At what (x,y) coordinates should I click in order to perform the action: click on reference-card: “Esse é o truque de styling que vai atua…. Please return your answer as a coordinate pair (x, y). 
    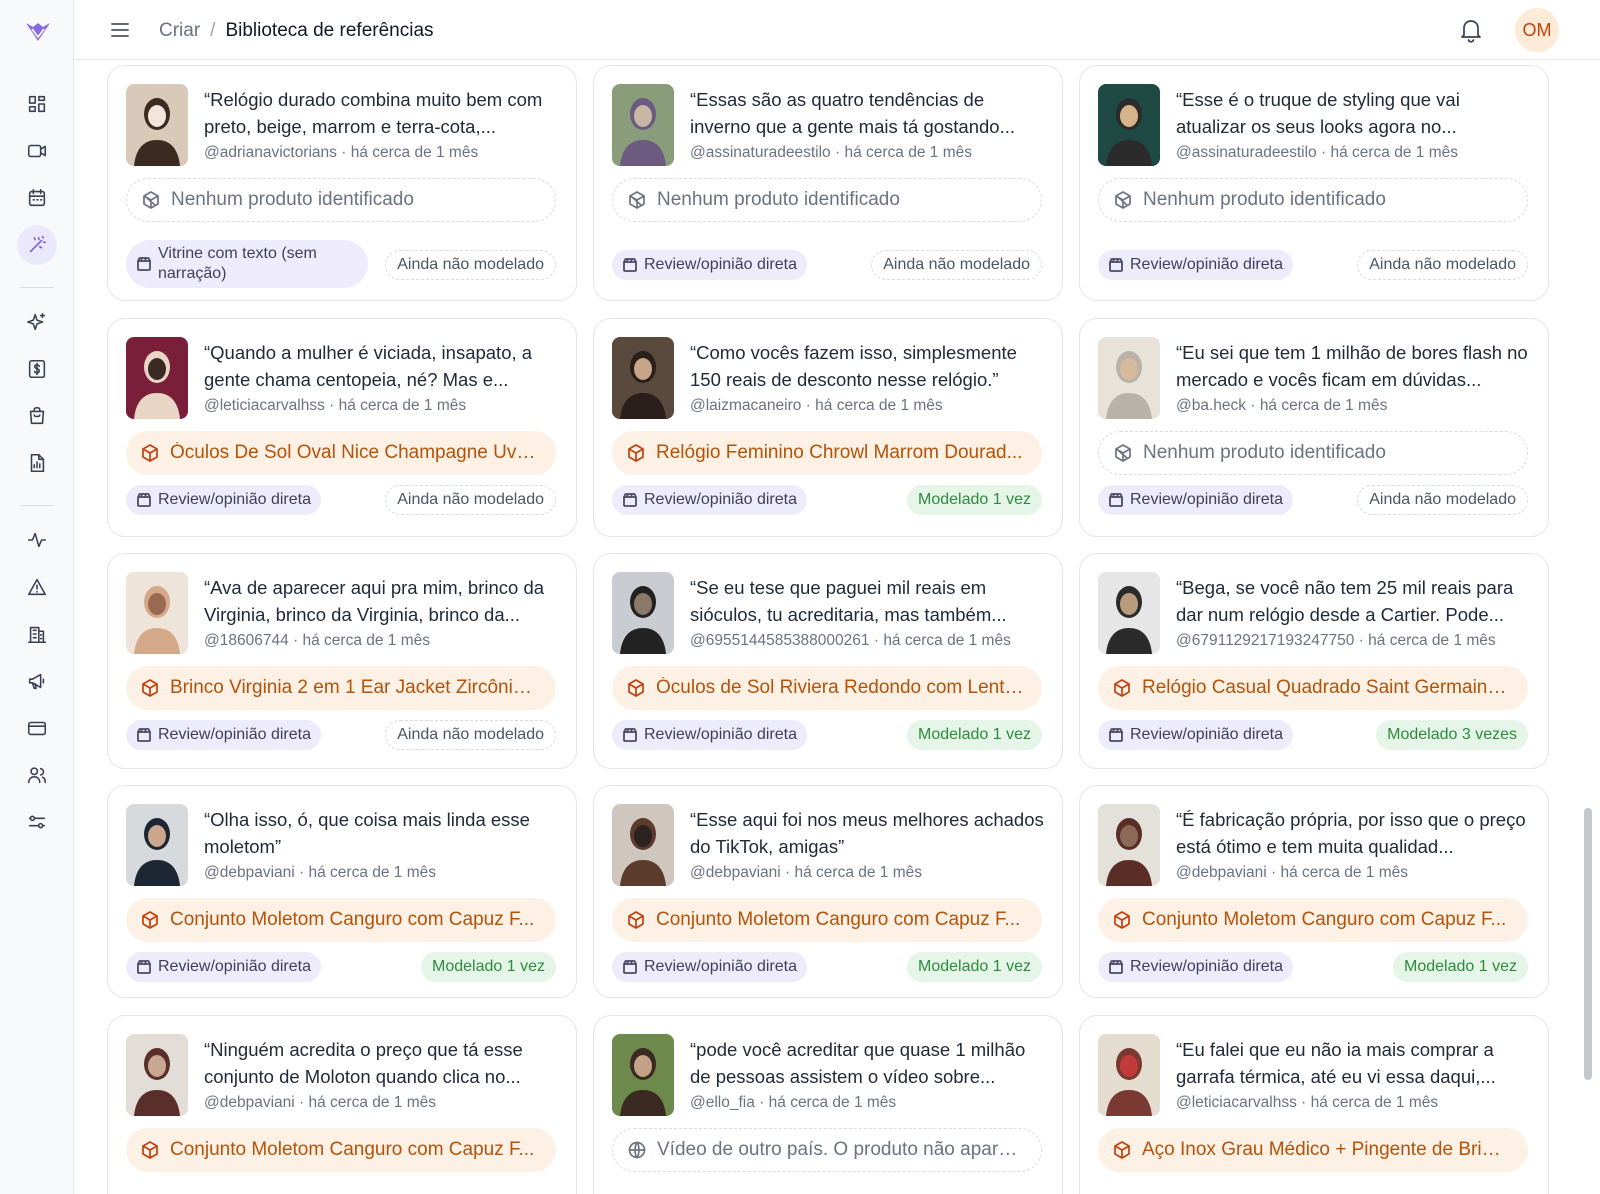
    Looking at the image, I should click on (1314, 183).